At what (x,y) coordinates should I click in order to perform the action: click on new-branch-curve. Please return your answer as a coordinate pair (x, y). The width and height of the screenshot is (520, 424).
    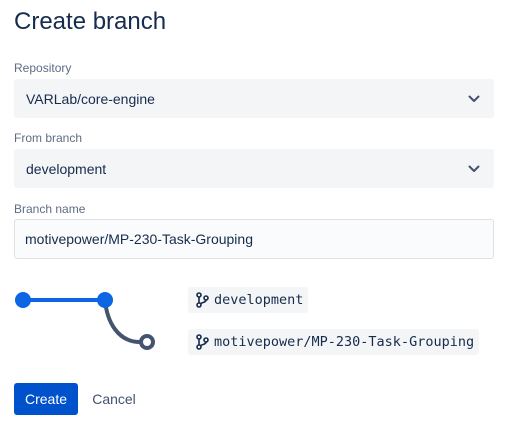
    Looking at the image, I should click on (122, 321).